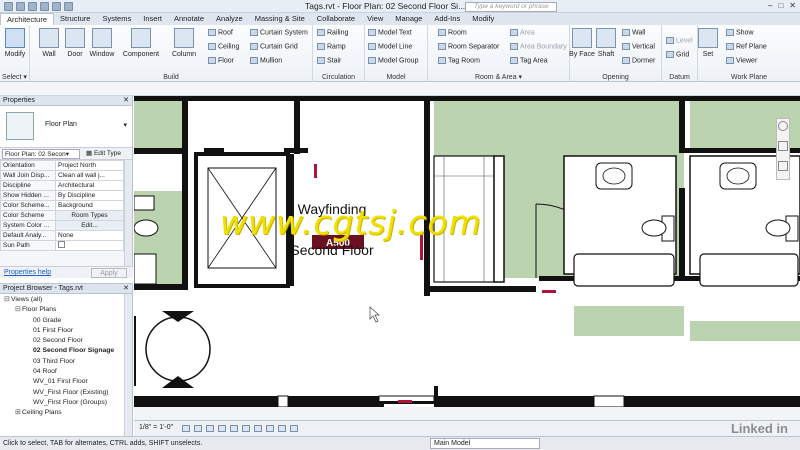 The height and width of the screenshot is (450, 800). Describe the element at coordinates (66, 403) in the screenshot. I see `browser-node: WV_First Floor (Groups)` at that location.